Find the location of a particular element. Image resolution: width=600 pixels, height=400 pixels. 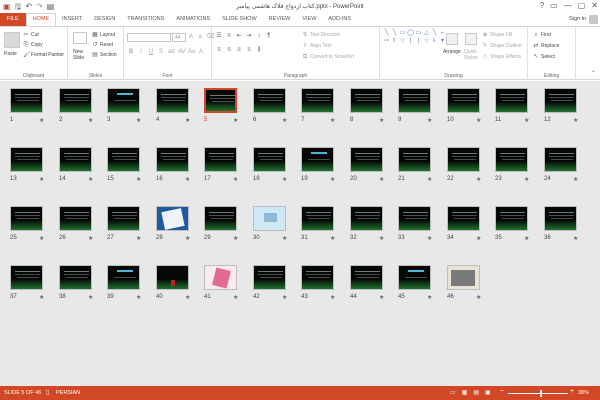

shape-triangle-icon: △ is located at coordinates (426, 33).